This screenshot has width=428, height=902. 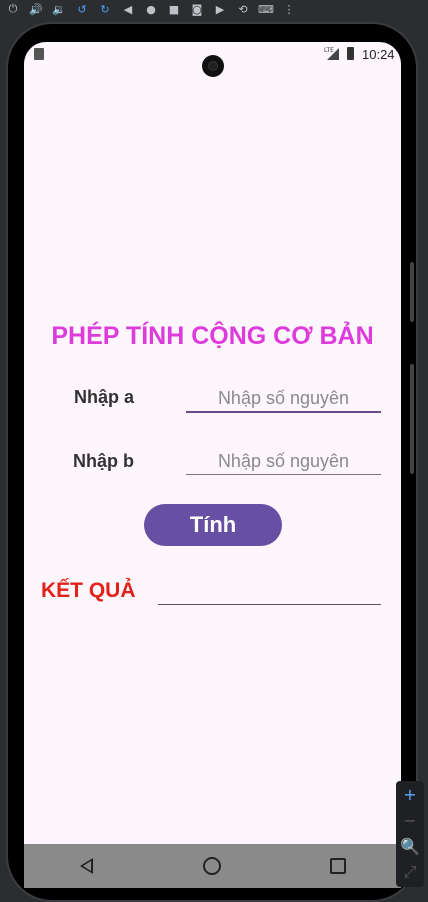 I want to click on more-icon: ⋮, so click(x=289, y=9).